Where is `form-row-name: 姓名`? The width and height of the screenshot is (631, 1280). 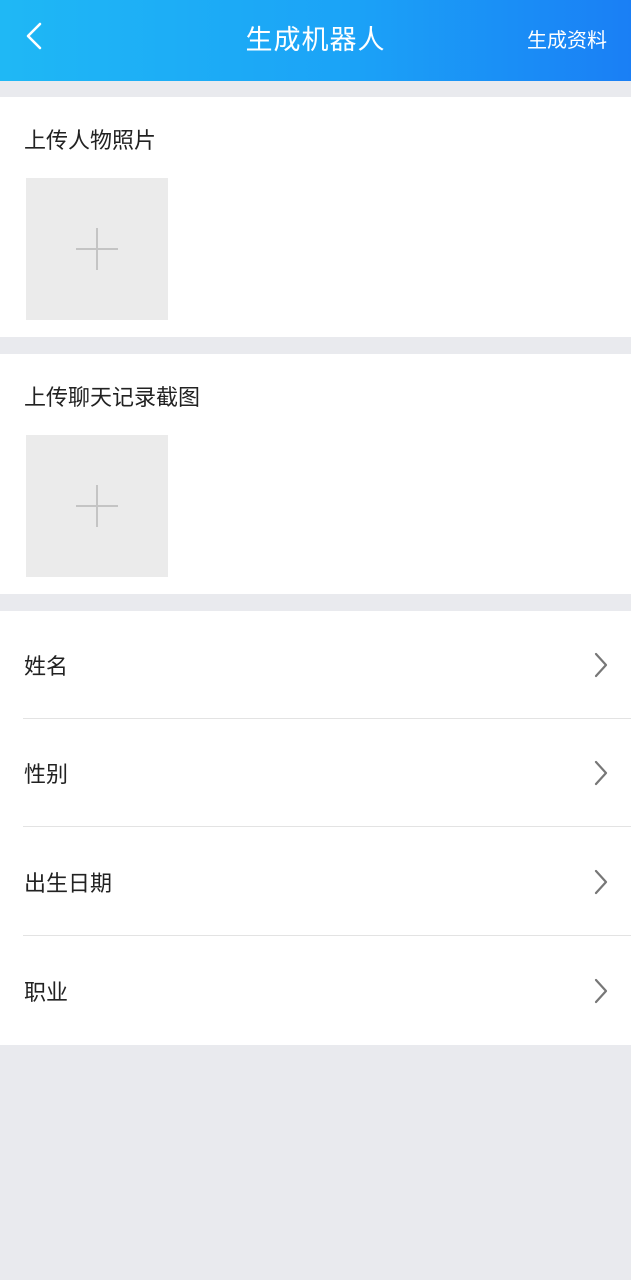
form-row-name: 姓名 is located at coordinates (315, 665).